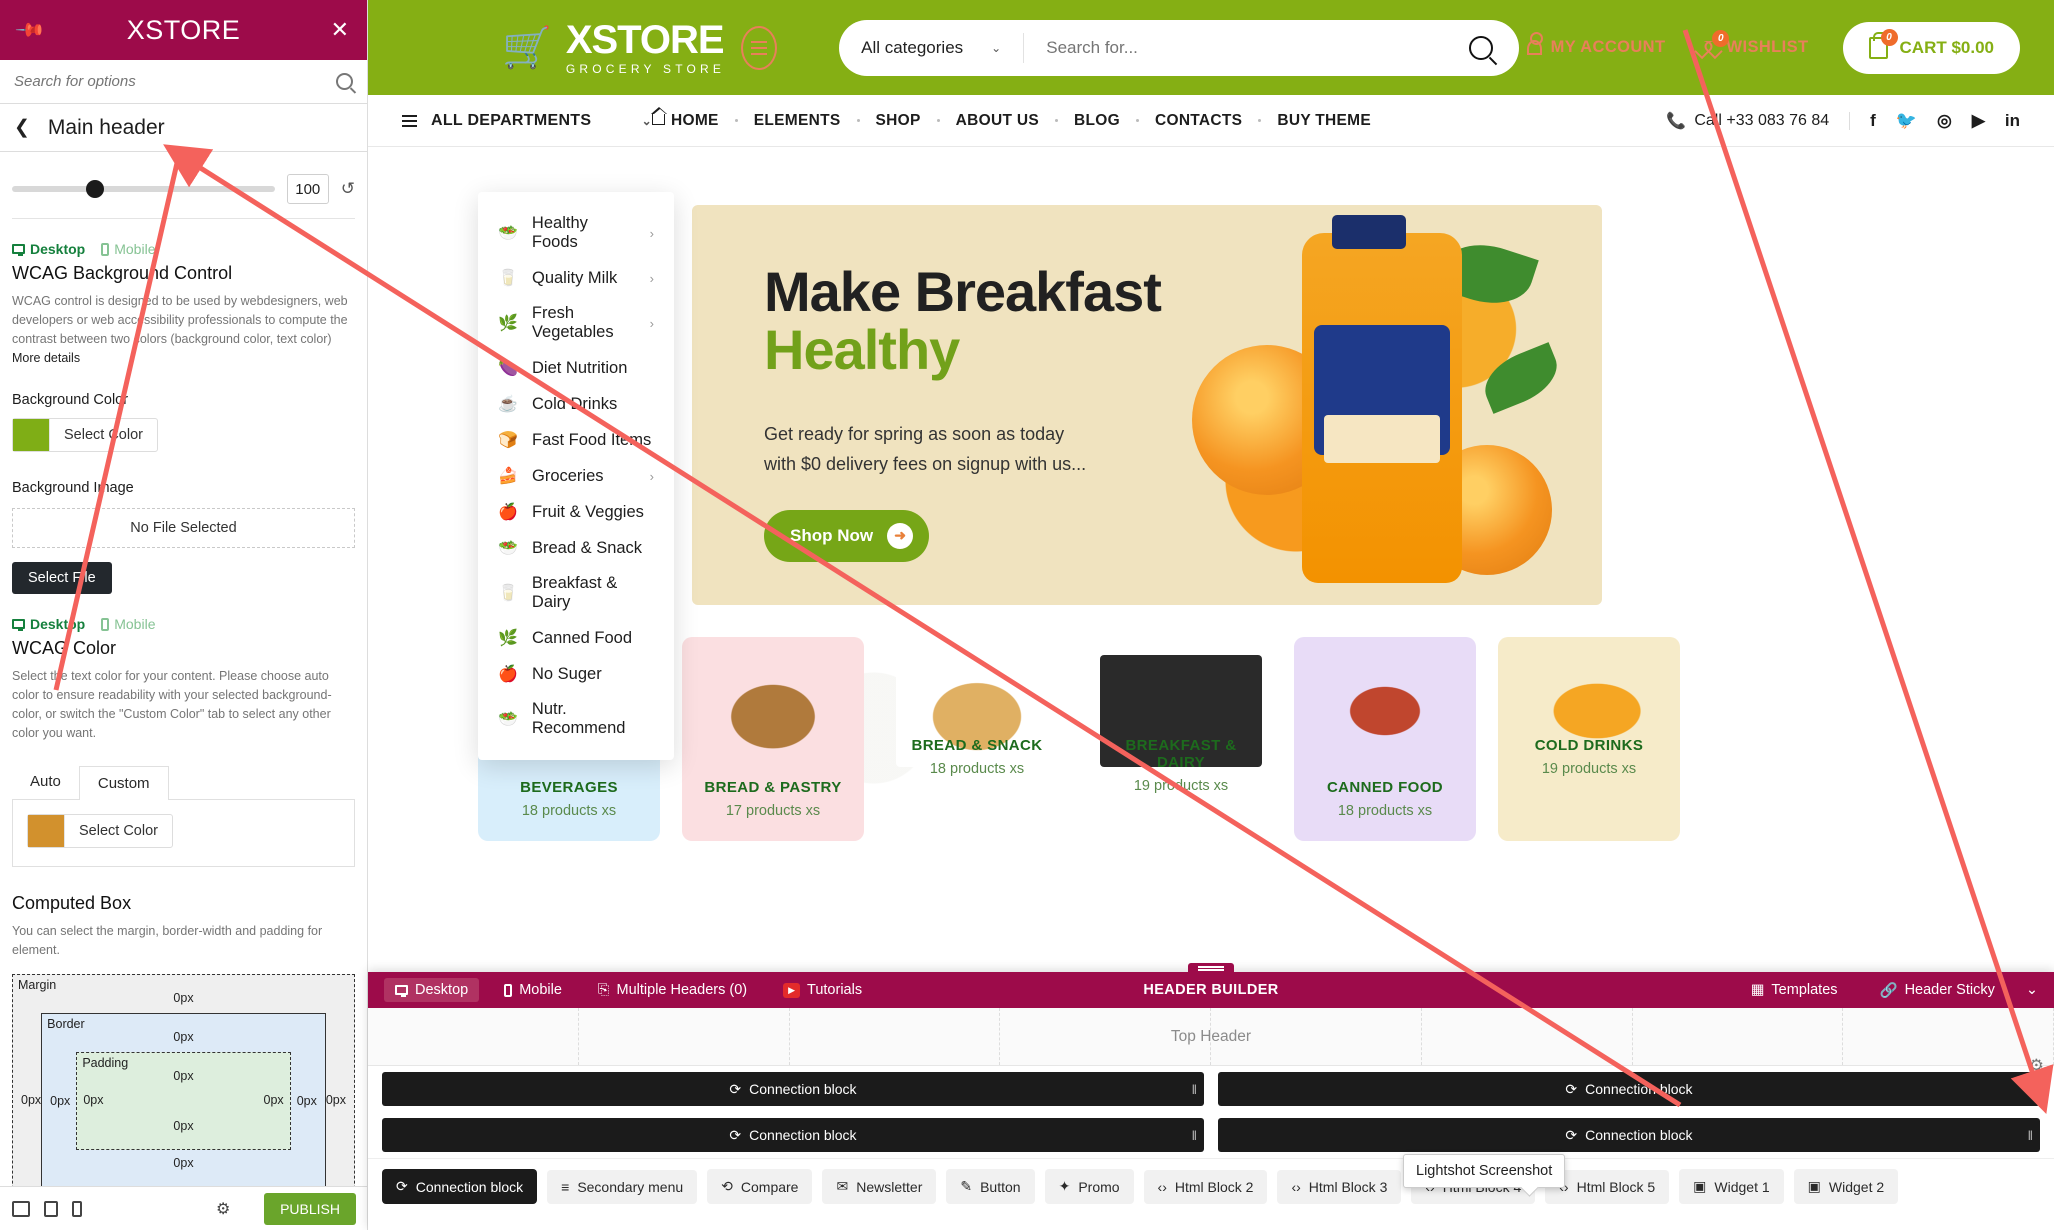 This screenshot has height=1230, width=2054. I want to click on instagram-icon: ◎, so click(1944, 121).